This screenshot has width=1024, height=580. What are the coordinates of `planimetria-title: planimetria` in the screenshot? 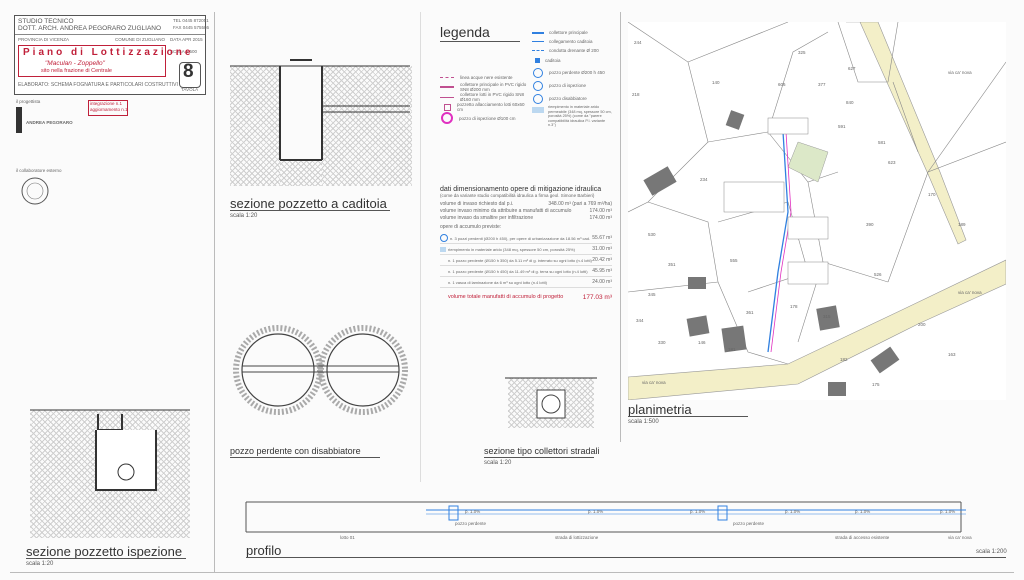 It's located at (660, 409).